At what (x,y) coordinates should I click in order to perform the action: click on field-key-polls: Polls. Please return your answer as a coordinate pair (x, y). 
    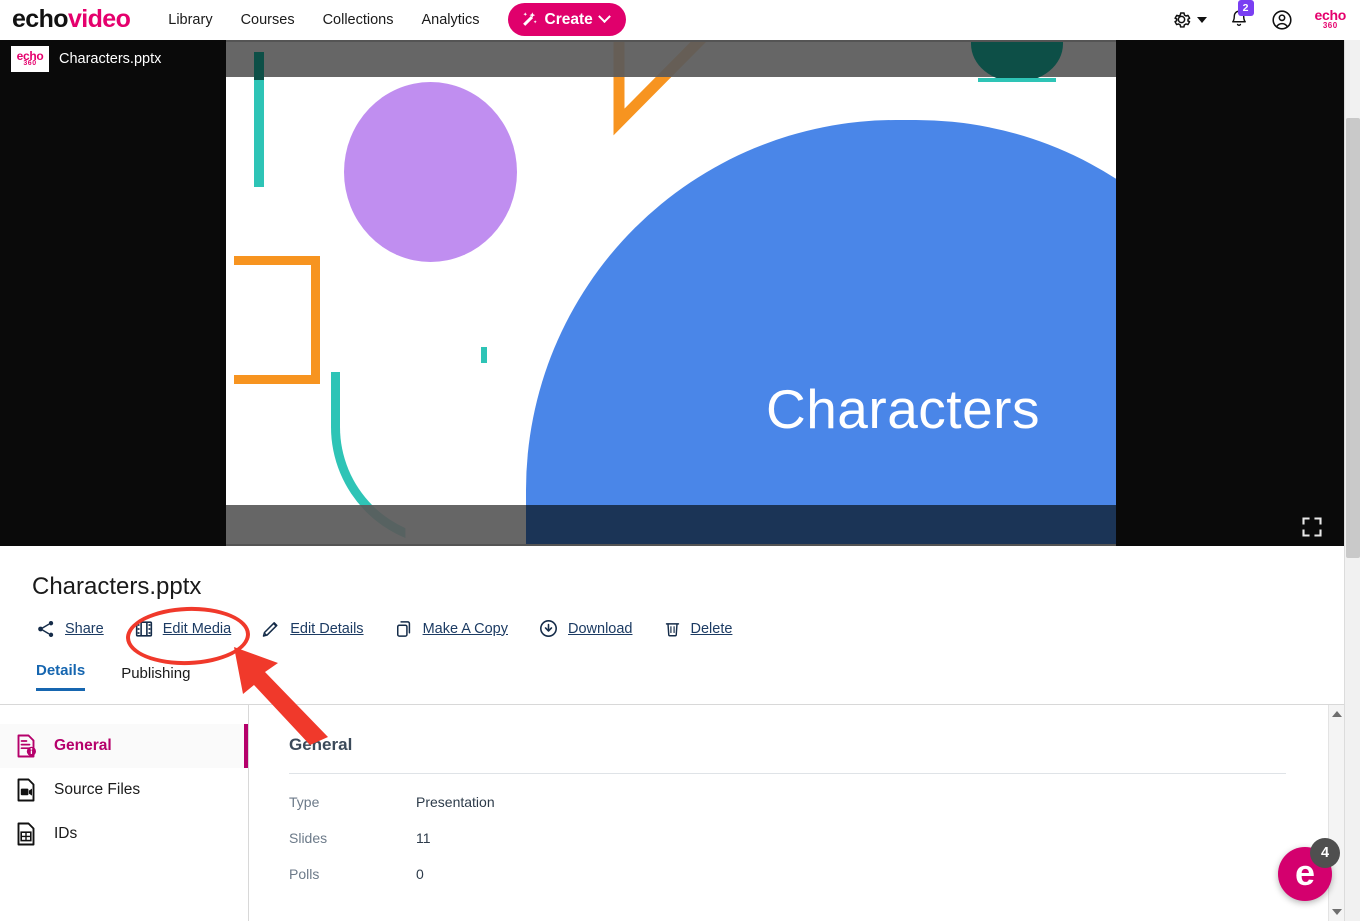
    Looking at the image, I should click on (304, 874).